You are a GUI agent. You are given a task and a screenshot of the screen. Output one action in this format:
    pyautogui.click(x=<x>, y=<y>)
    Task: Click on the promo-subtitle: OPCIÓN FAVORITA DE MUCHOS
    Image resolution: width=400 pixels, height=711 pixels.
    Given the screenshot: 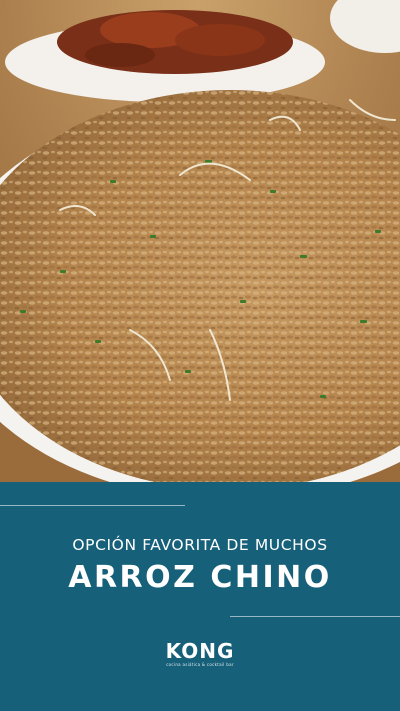 What is the action you would take?
    pyautogui.click(x=200, y=545)
    